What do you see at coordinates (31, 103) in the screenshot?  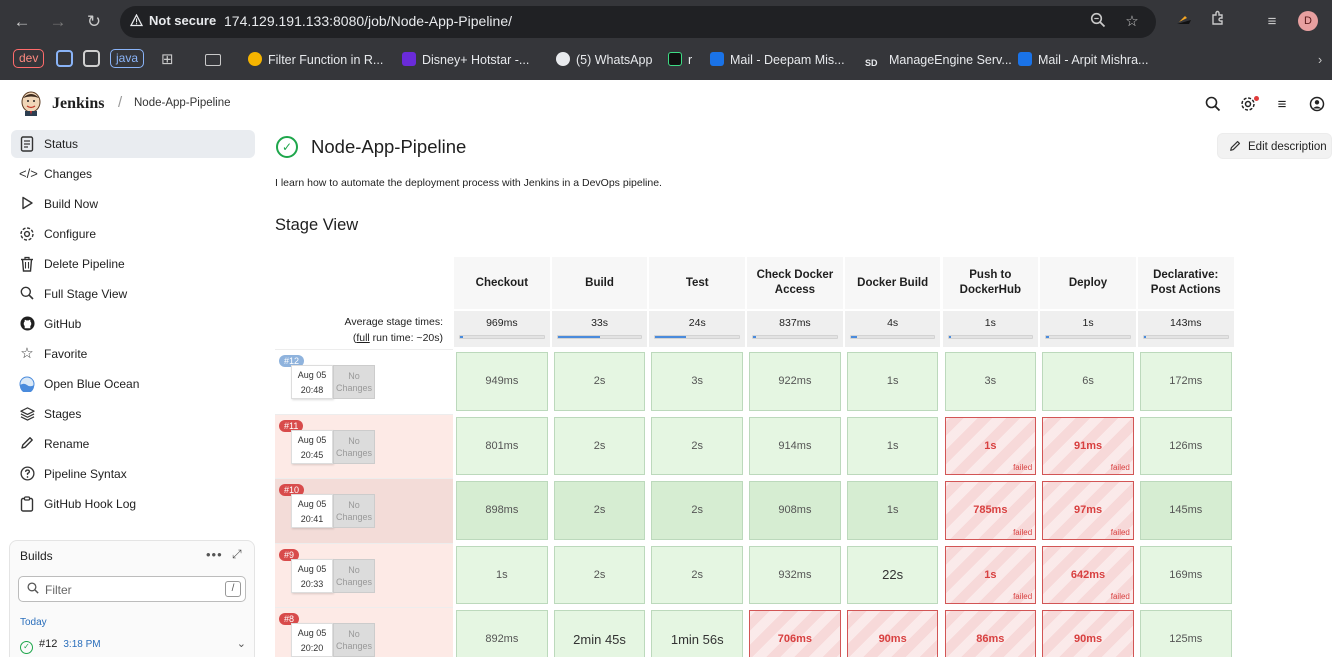 I see `jenkins-logo-icon` at bounding box center [31, 103].